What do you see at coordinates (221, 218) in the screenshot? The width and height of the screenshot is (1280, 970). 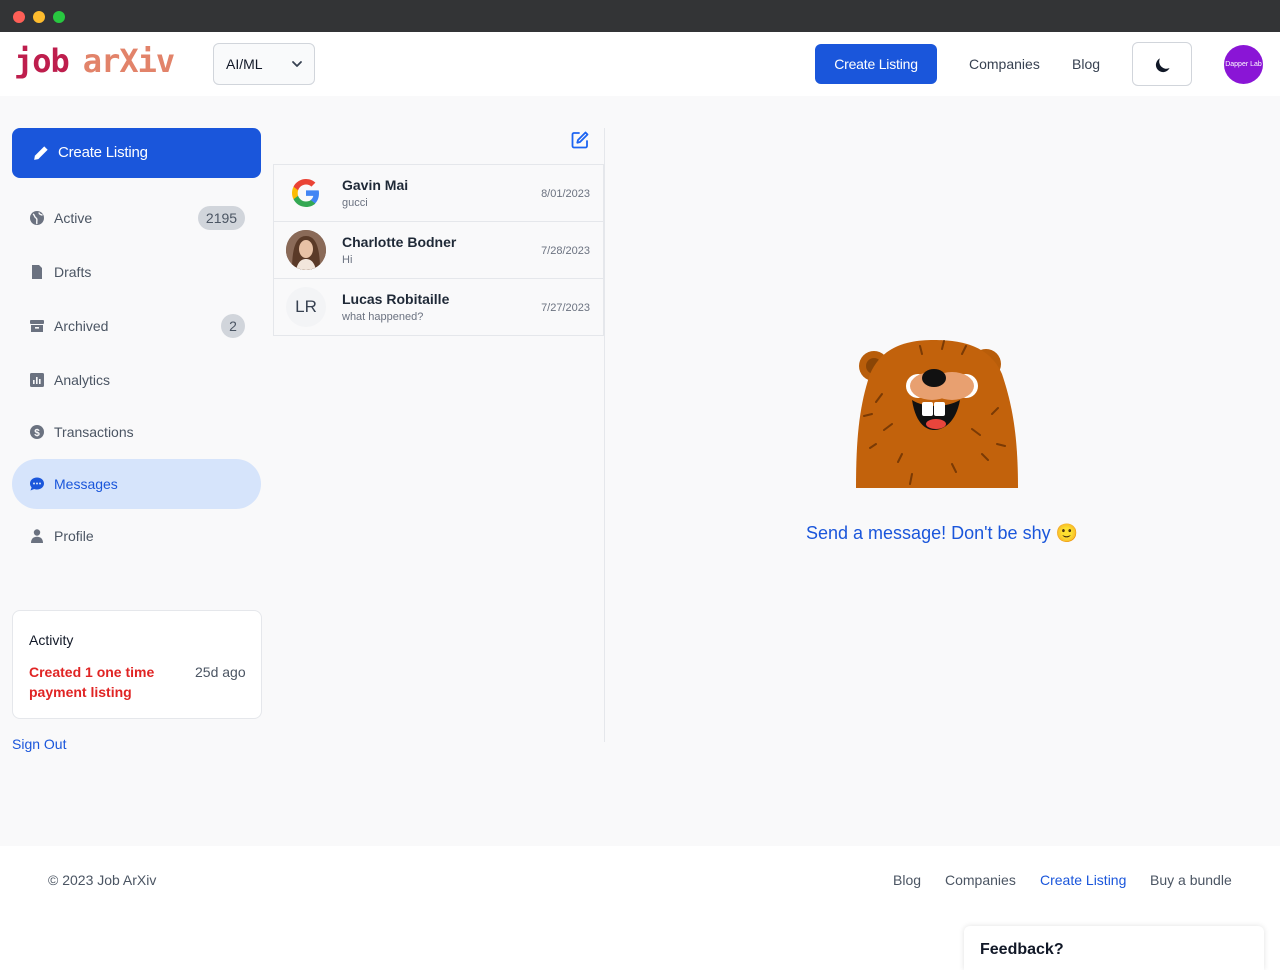 I see `active-count-badge: 2195` at bounding box center [221, 218].